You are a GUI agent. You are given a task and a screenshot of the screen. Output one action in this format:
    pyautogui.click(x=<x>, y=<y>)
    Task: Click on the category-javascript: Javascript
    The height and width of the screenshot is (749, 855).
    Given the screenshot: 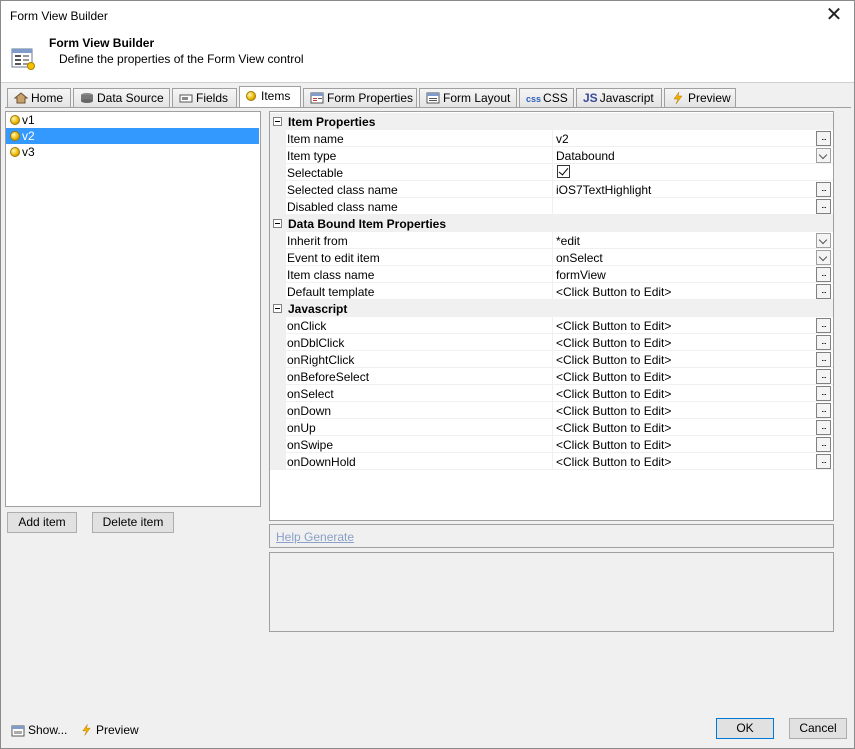 What is the action you would take?
    pyautogui.click(x=551, y=308)
    